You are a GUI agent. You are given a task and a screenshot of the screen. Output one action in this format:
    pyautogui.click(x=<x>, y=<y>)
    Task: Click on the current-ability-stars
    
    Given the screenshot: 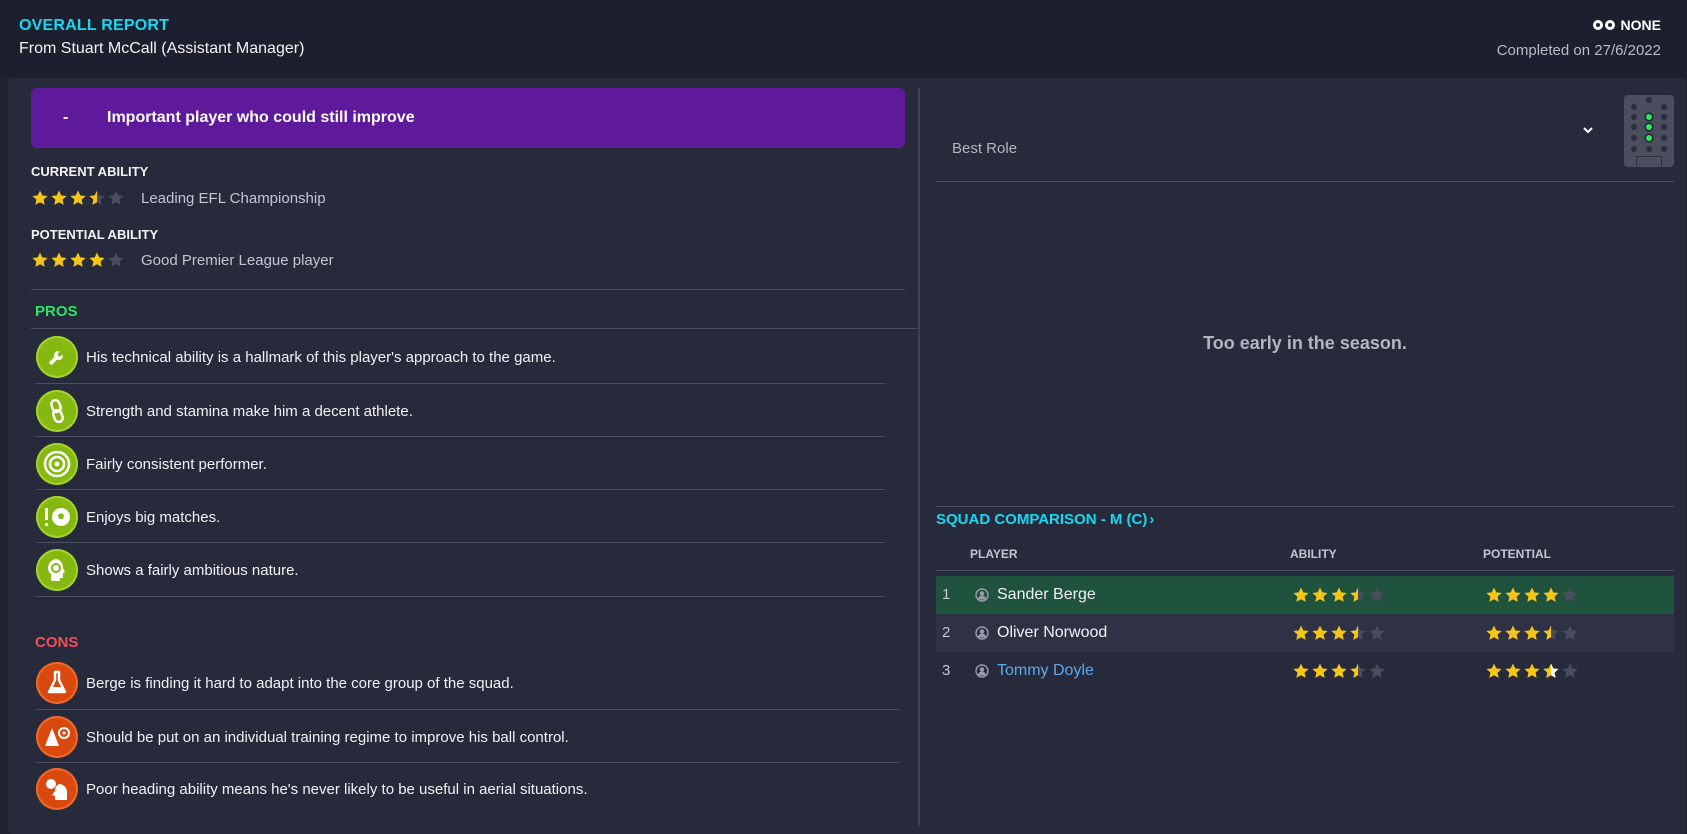 What is the action you would take?
    pyautogui.click(x=78, y=198)
    